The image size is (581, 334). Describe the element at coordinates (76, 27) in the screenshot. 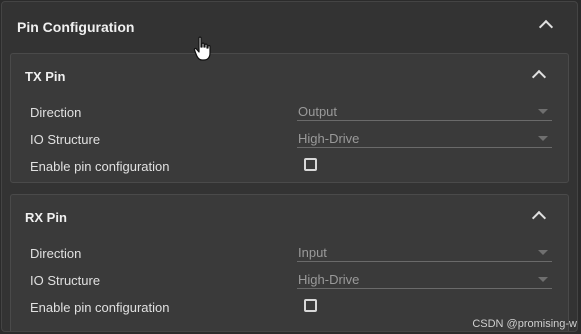

I see `panel-title: Pin Configuration` at that location.